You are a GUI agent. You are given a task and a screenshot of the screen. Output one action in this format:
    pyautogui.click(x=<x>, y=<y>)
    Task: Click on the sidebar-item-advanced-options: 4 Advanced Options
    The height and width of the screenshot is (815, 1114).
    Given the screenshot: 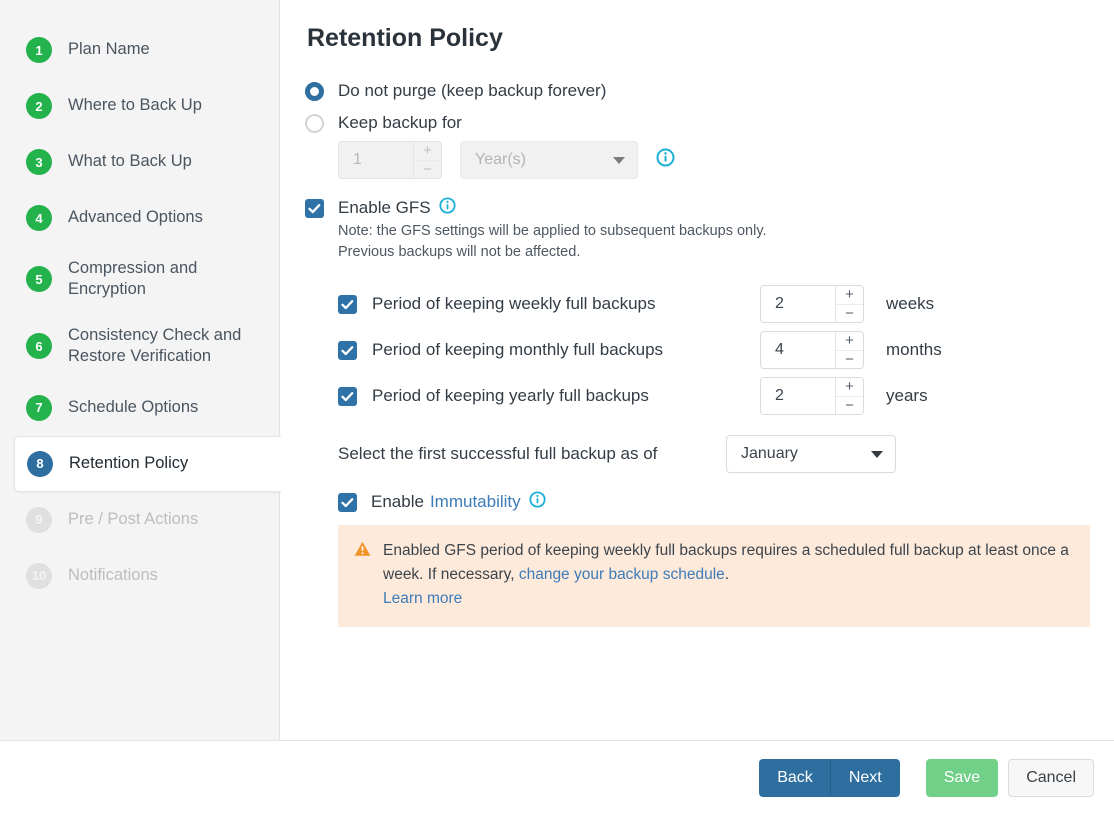 What is the action you would take?
    pyautogui.click(x=139, y=218)
    